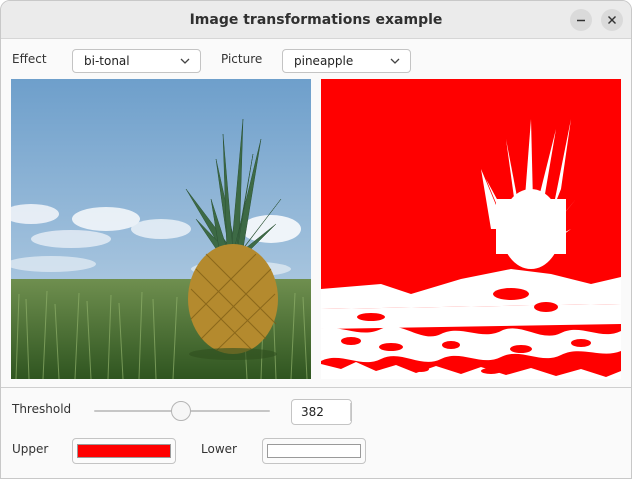  I want to click on picture-label: Picture, so click(242, 59).